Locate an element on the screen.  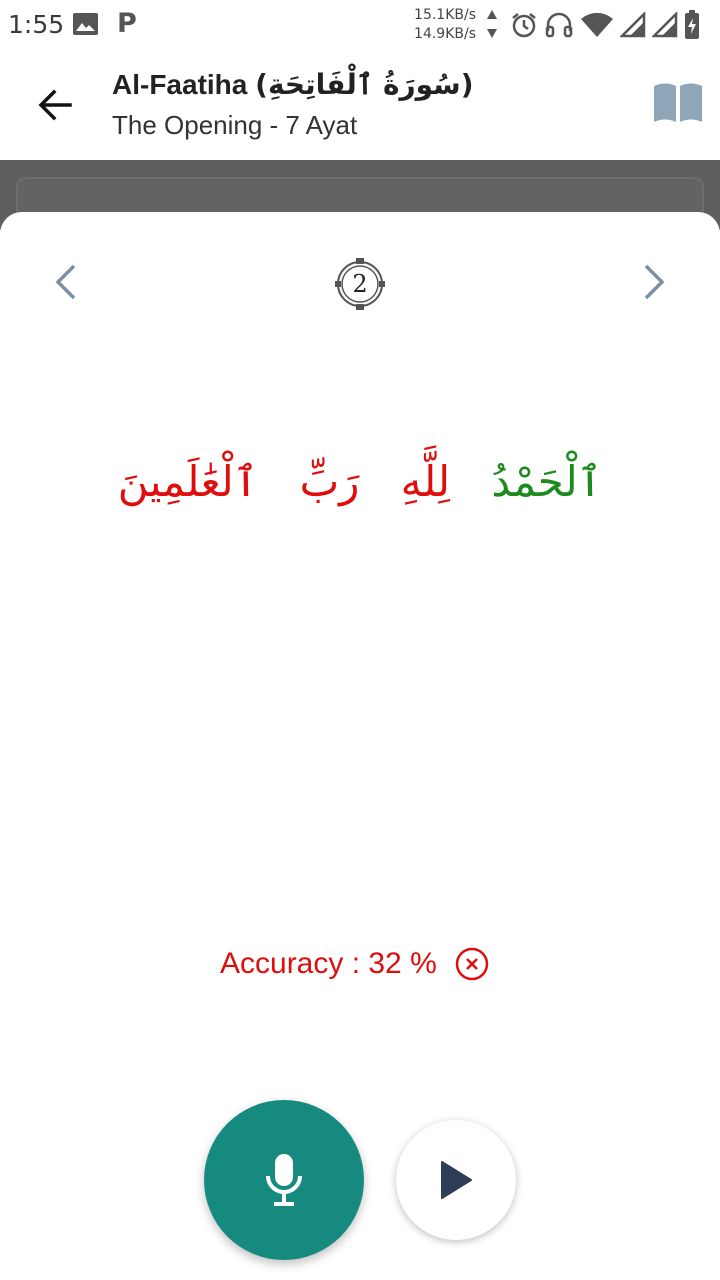
back-arrow-icon is located at coordinates (55, 105).